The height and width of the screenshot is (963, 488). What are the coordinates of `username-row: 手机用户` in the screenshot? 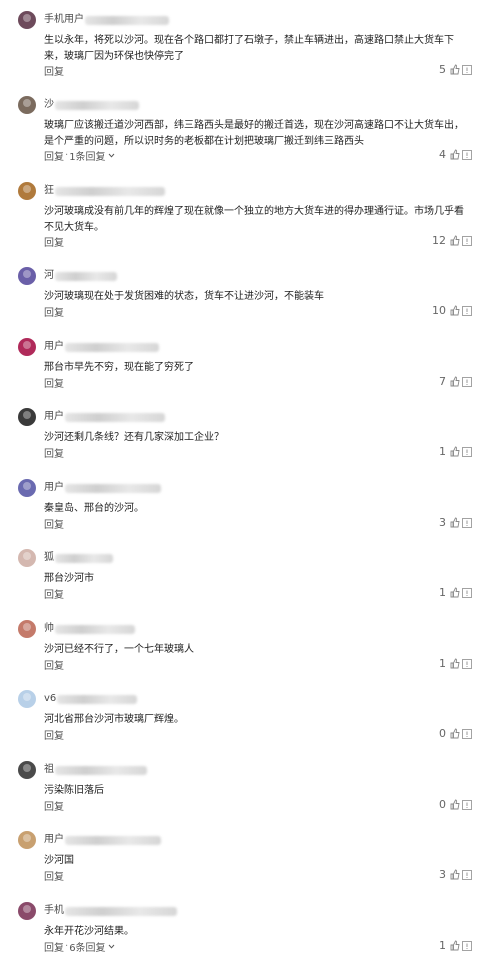 It's located at (106, 20).